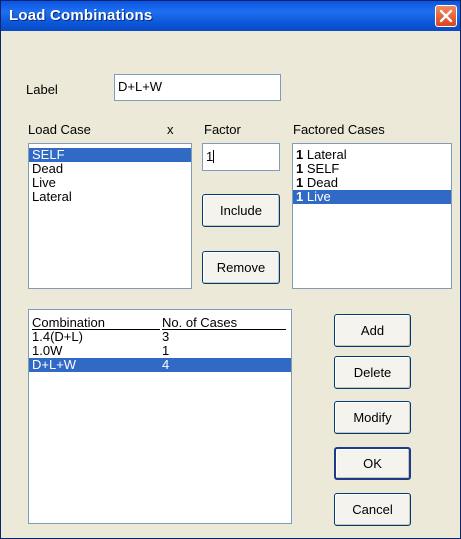 Image resolution: width=461 pixels, height=539 pixels. I want to click on cases-count: 4, so click(166, 364).